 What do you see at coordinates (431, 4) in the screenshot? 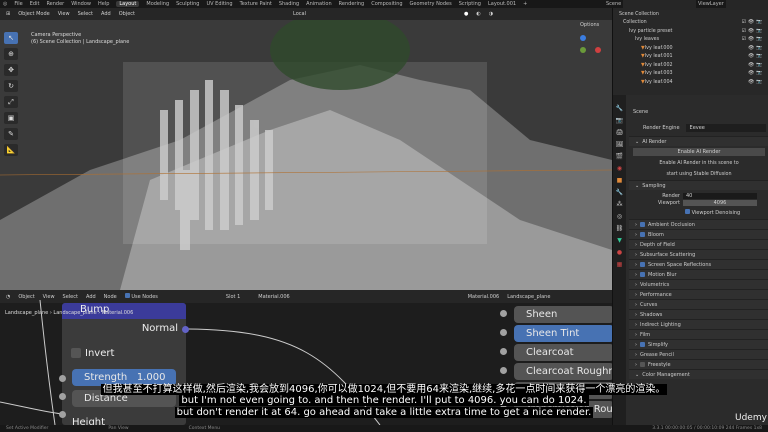
I see `tab-geometry-nodes: Geometry Nodes` at bounding box center [431, 4].